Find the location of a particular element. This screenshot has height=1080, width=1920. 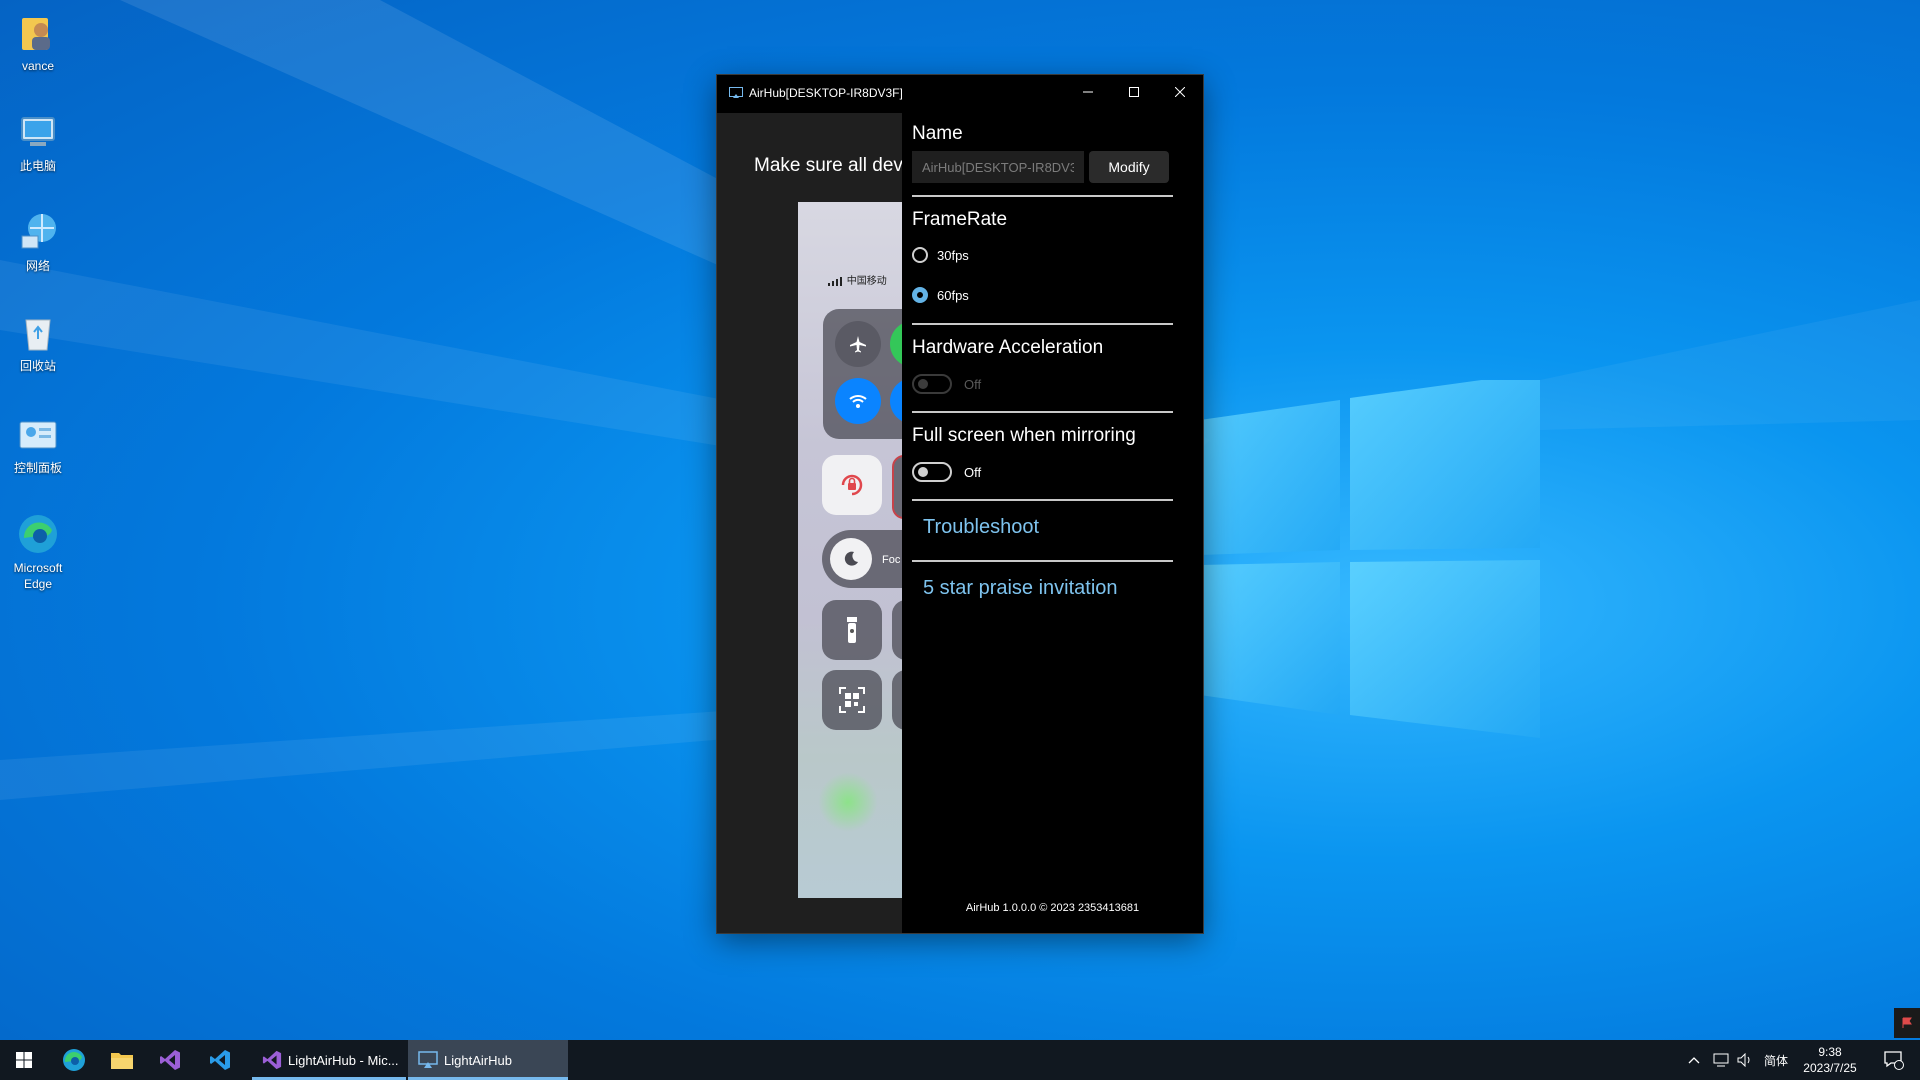

flag-notification-widget is located at coordinates (1907, 1023).